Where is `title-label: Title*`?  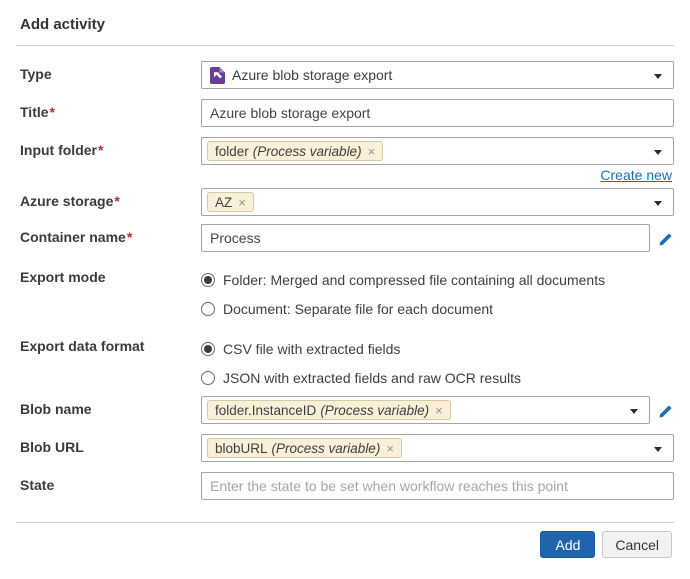 title-label: Title* is located at coordinates (37, 112).